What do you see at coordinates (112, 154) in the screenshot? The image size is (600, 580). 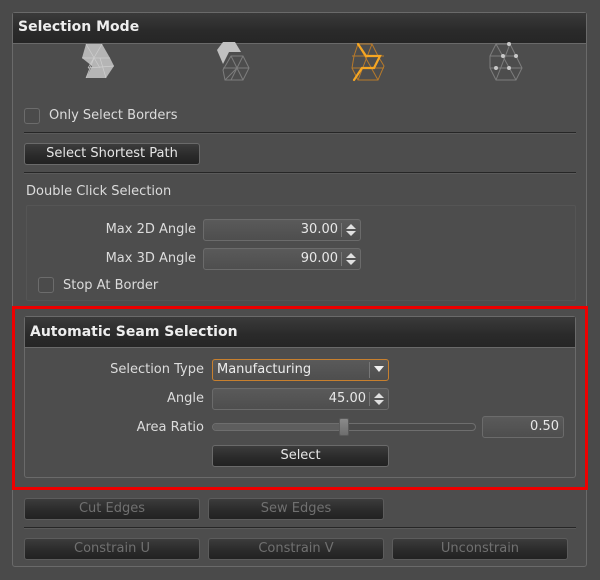 I see `select-shortest-path-button: Select Shortest Path` at bounding box center [112, 154].